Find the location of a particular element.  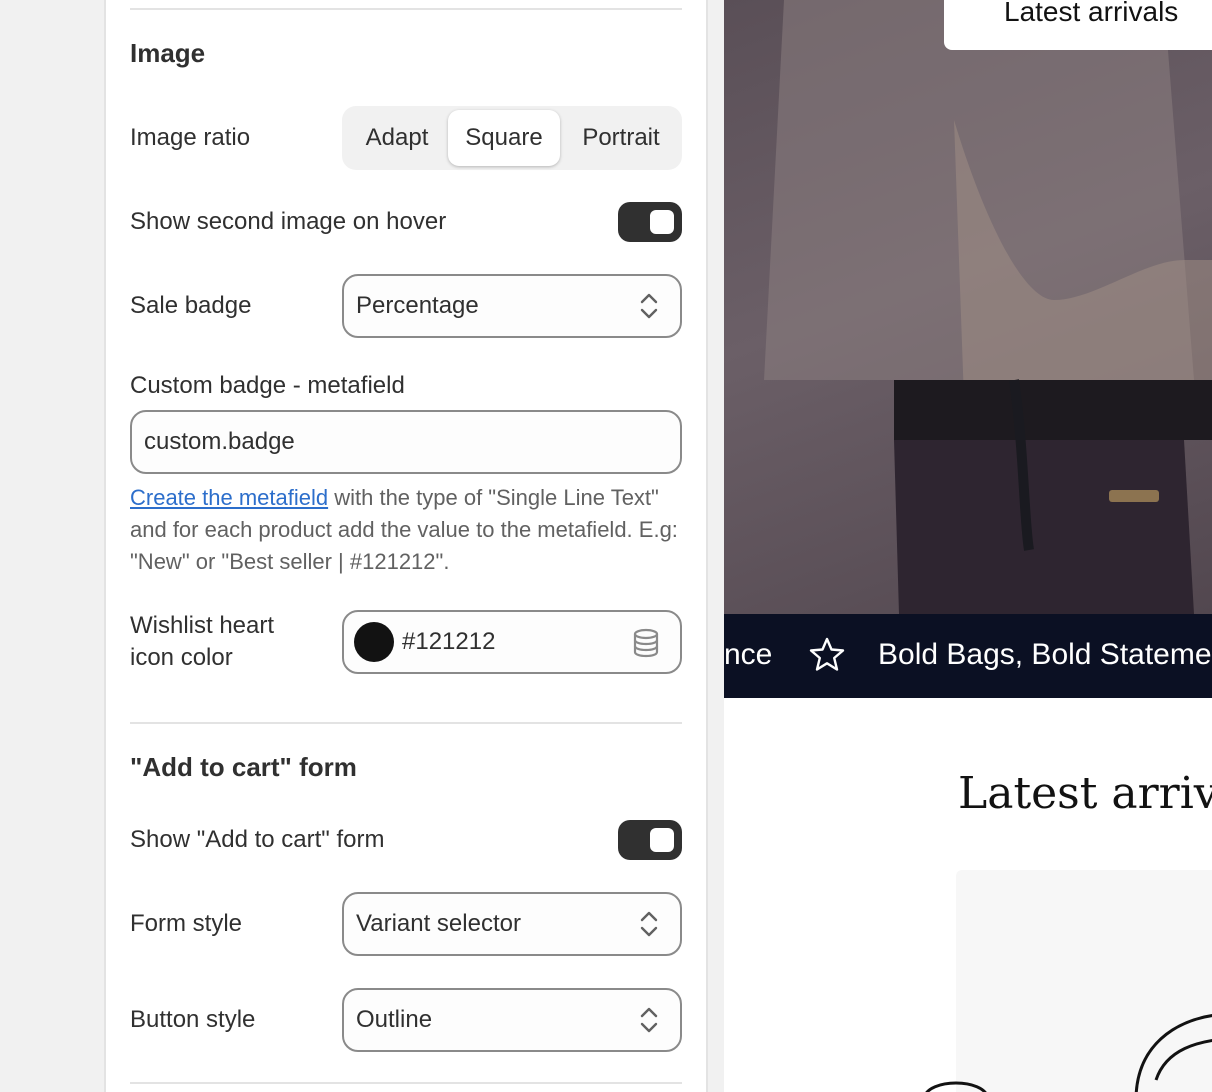

form-style-value: Variant selector is located at coordinates (438, 923).